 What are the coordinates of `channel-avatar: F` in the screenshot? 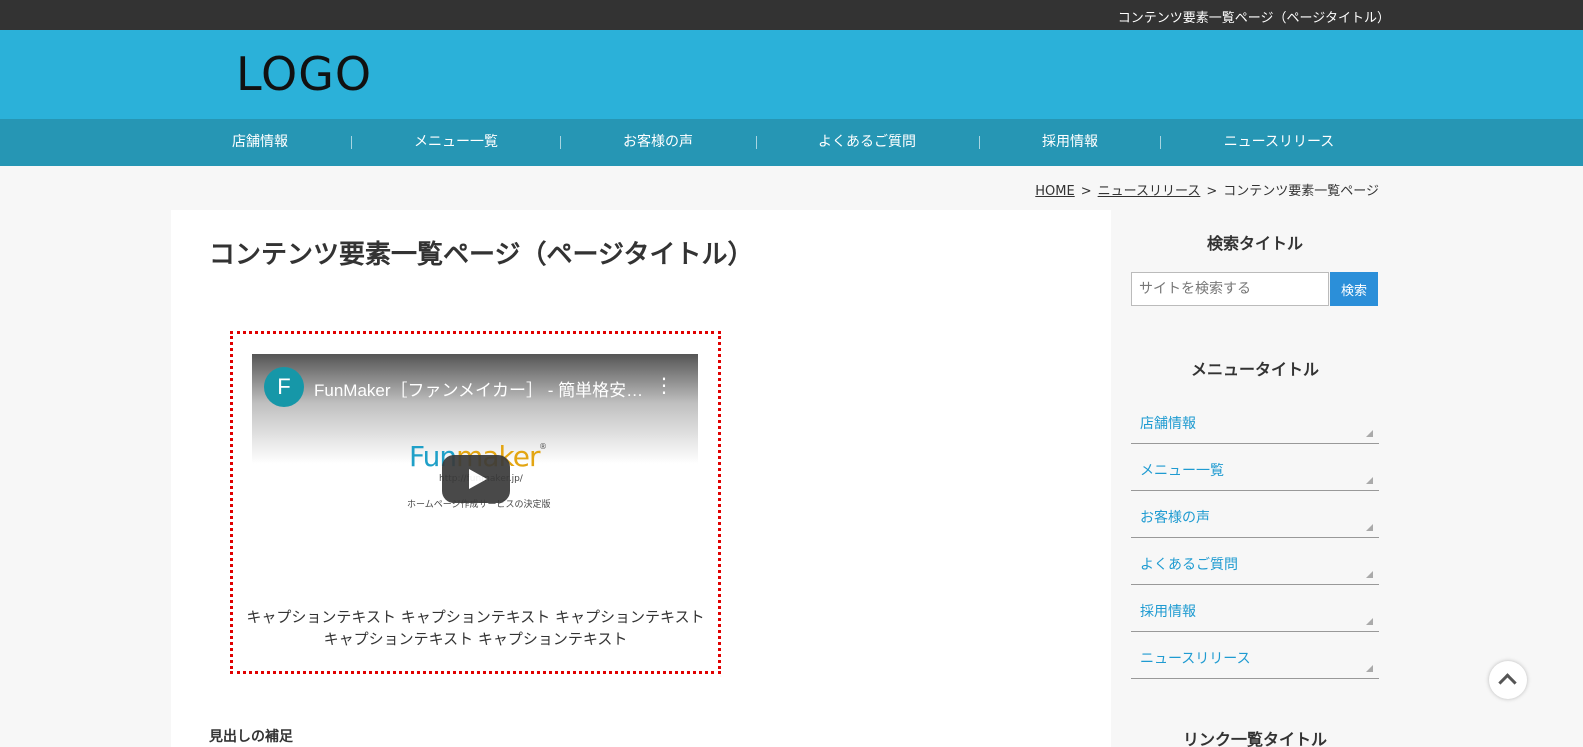 It's located at (284, 387).